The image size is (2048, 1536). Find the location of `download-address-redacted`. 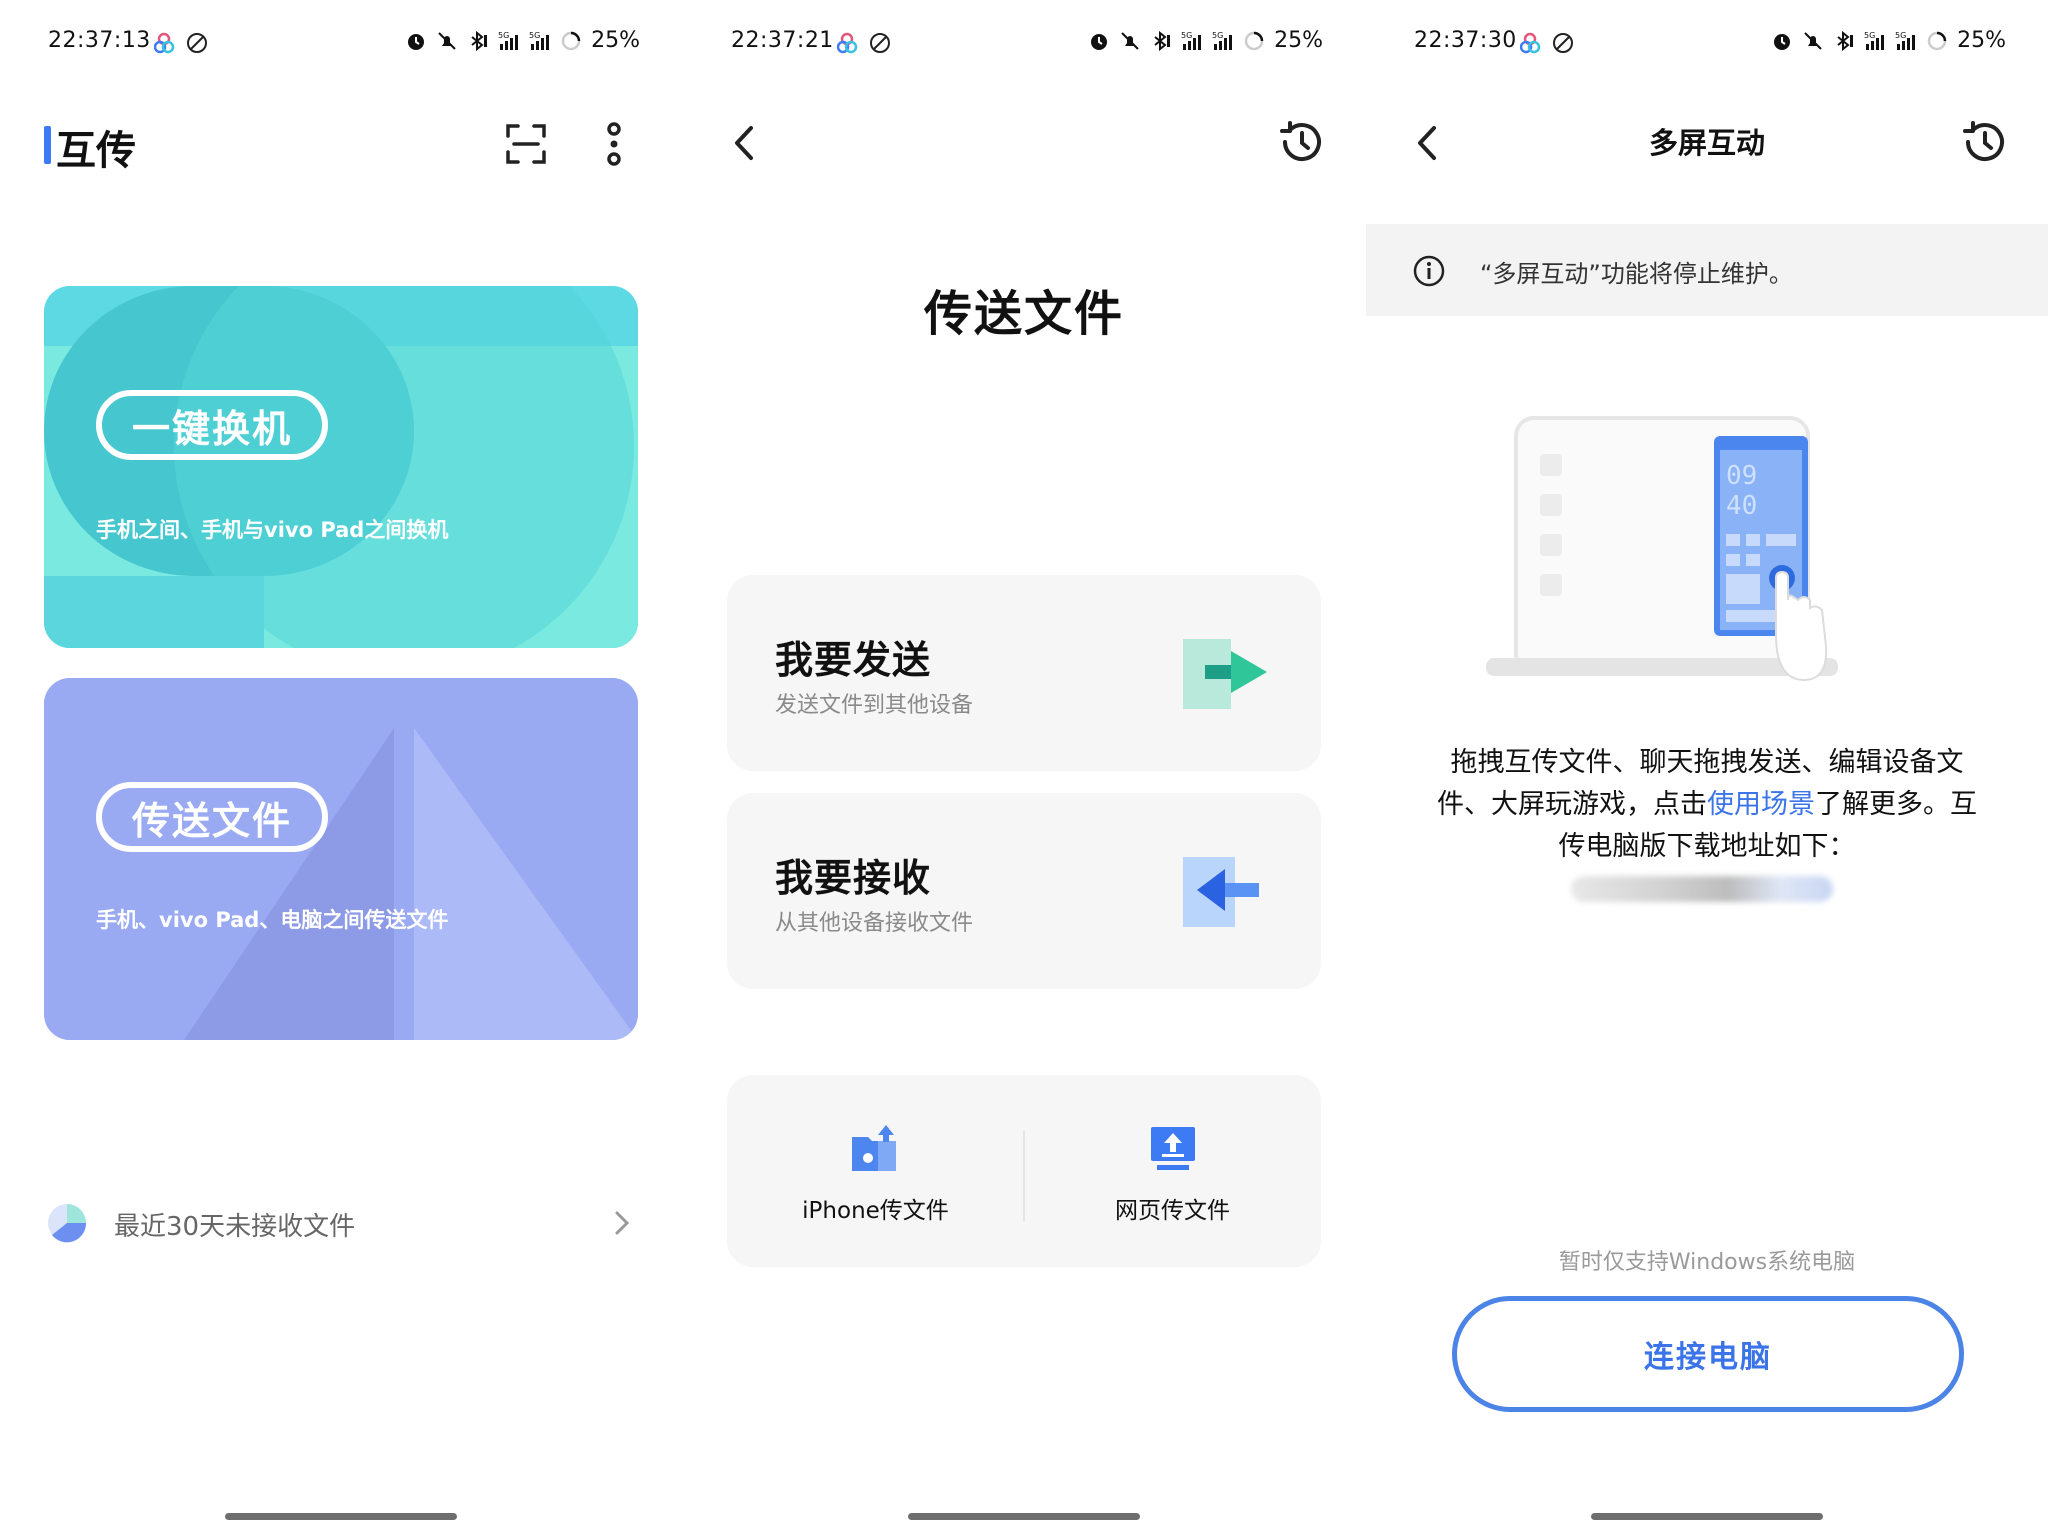

download-address-redacted is located at coordinates (1702, 889).